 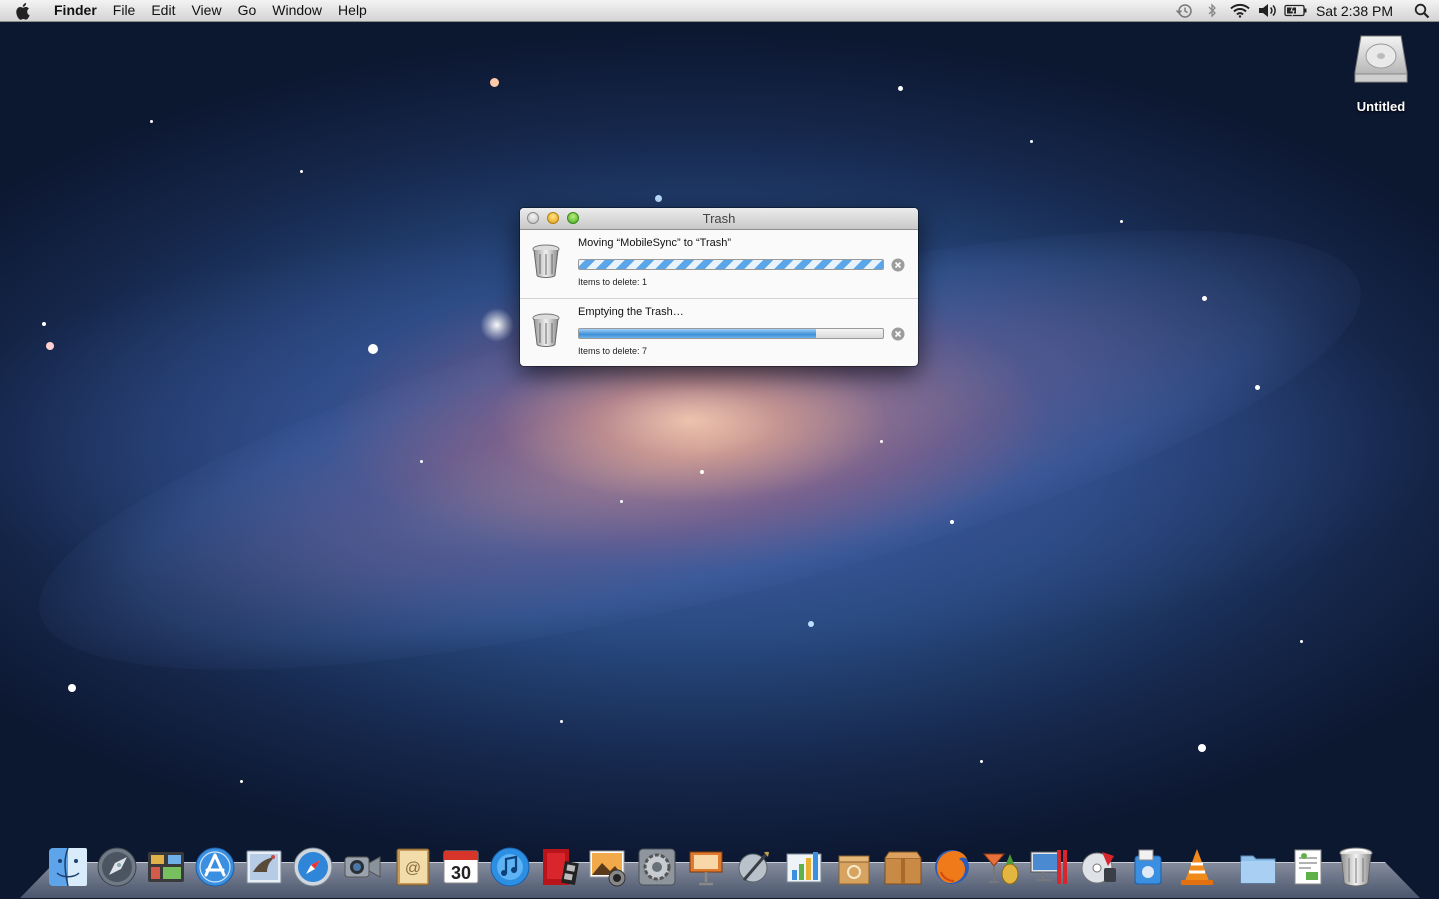 What do you see at coordinates (166, 867) in the screenshot?
I see `dock-mission-control-icon` at bounding box center [166, 867].